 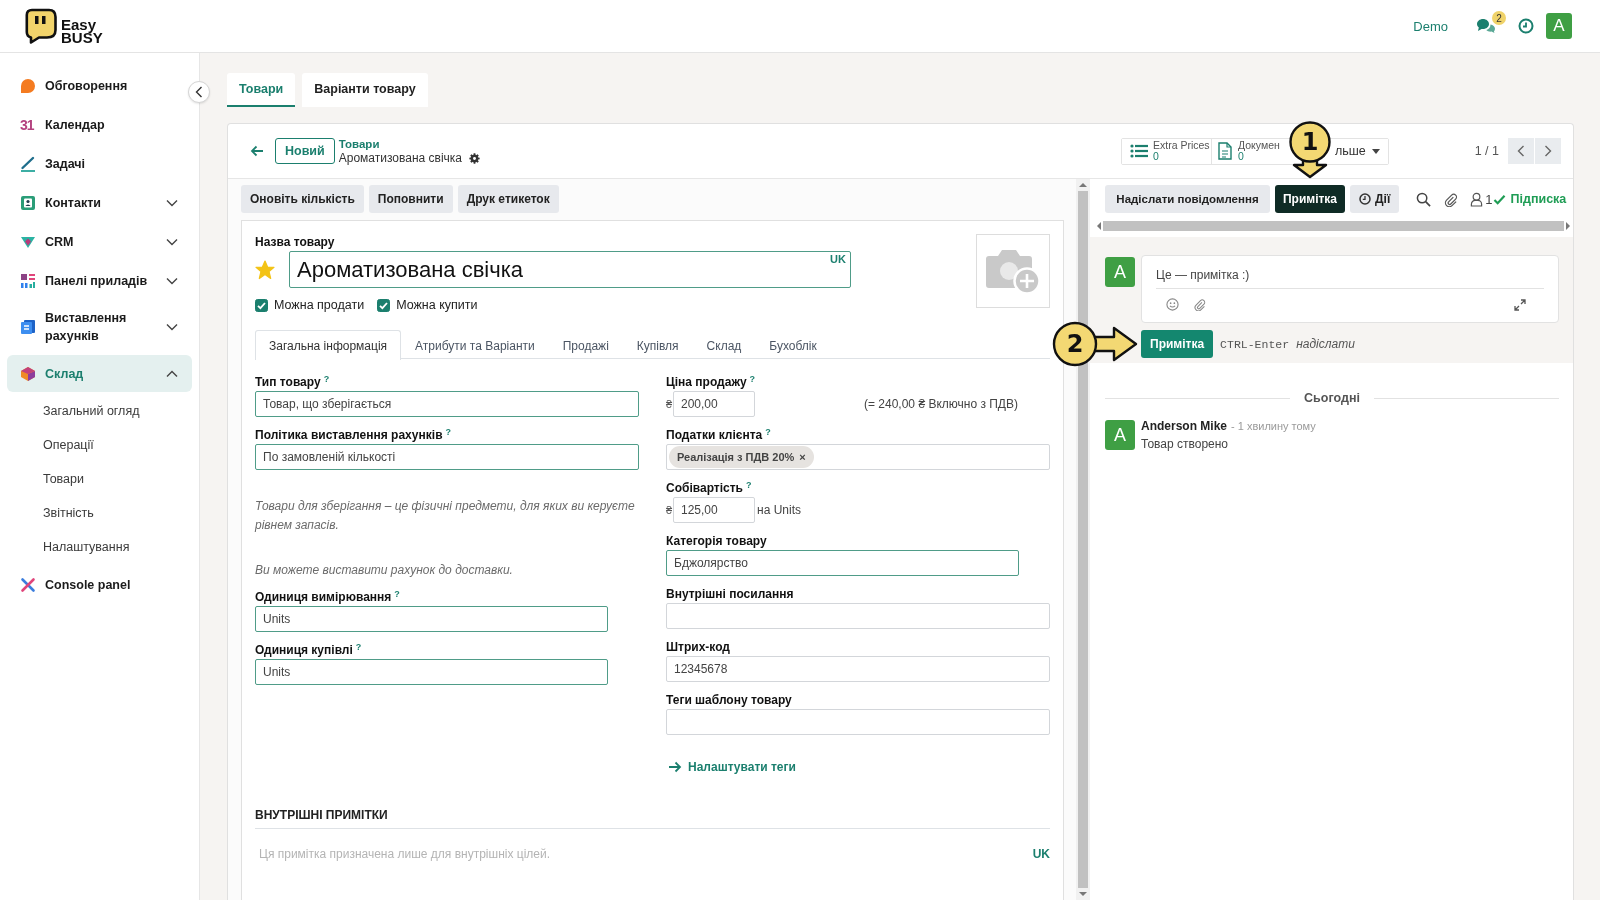 I want to click on message-field: Це — примітка :), so click(x=1350, y=276).